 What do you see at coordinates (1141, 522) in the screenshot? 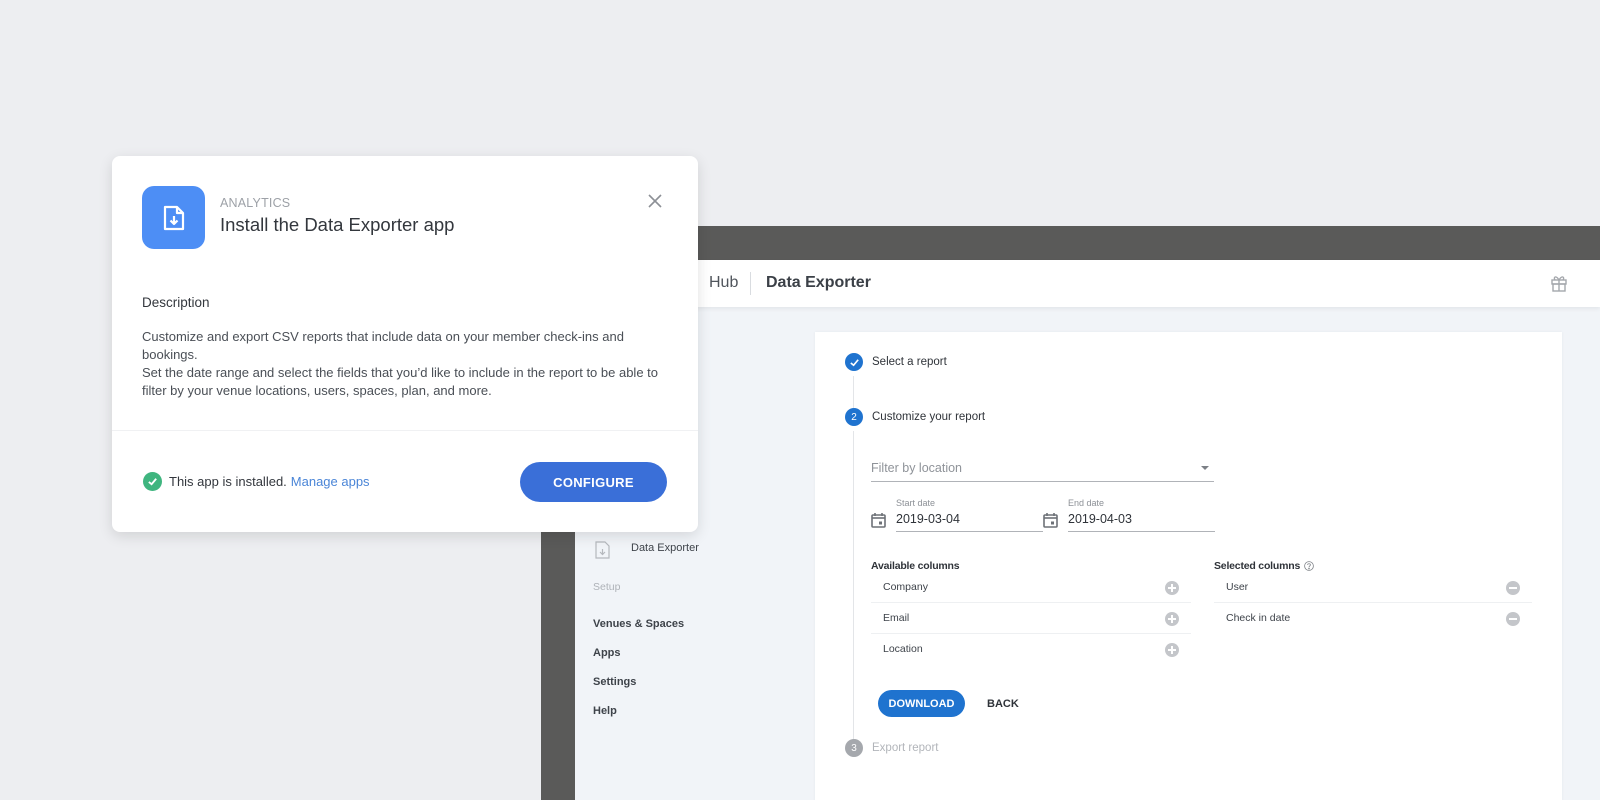
I see `end-date-input: 2019-04-03` at bounding box center [1141, 522].